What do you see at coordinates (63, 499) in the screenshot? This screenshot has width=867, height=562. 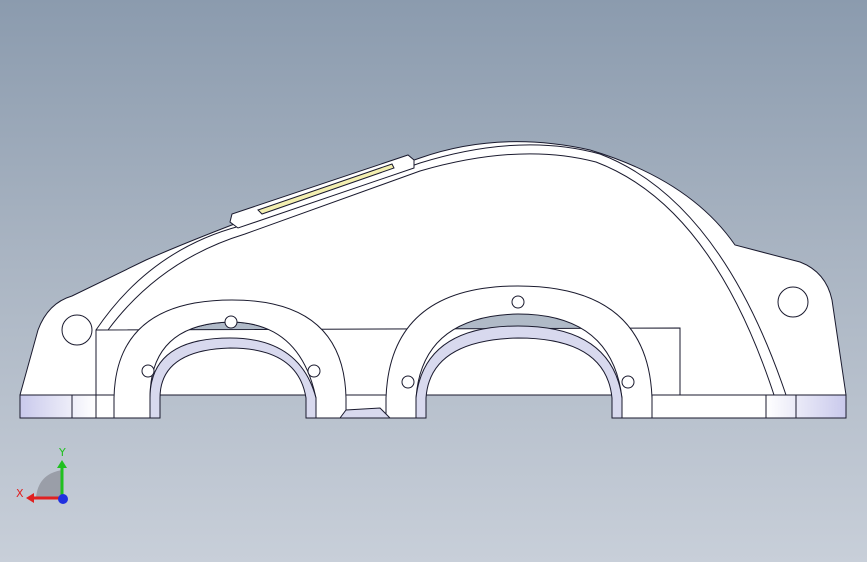 I see `z-axis-icon` at bounding box center [63, 499].